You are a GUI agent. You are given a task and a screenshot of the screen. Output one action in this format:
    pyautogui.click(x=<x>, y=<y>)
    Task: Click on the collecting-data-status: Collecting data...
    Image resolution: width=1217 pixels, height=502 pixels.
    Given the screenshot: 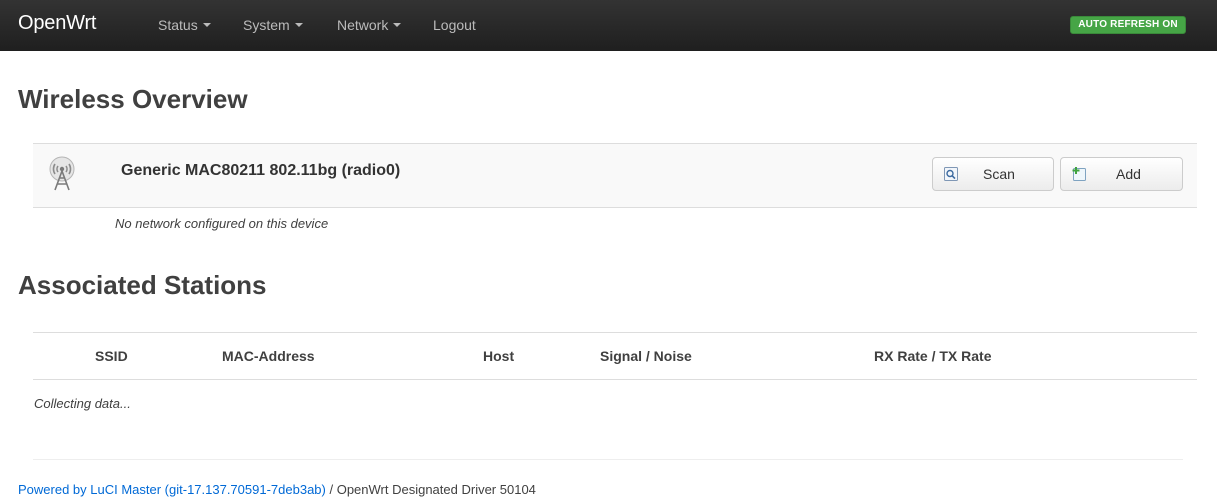 What is the action you would take?
    pyautogui.click(x=82, y=403)
    